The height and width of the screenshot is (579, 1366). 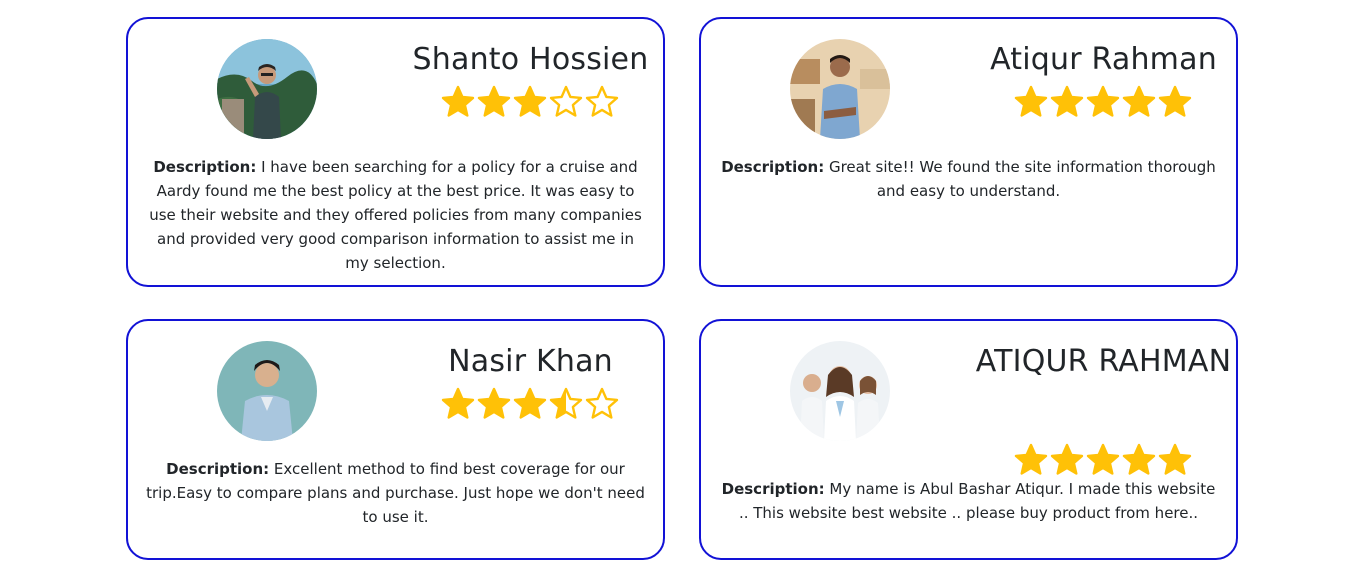 I want to click on reviewer-name: Shanto Hossien, so click(x=530, y=59).